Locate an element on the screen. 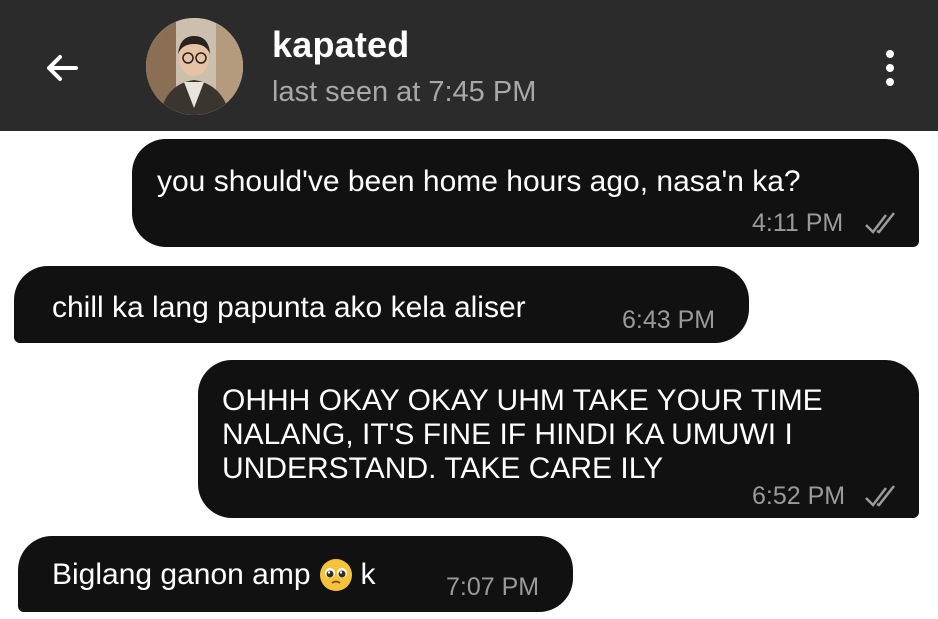 The width and height of the screenshot is (938, 619). last-seen-status: last seen at 7:45 PM is located at coordinates (404, 92).